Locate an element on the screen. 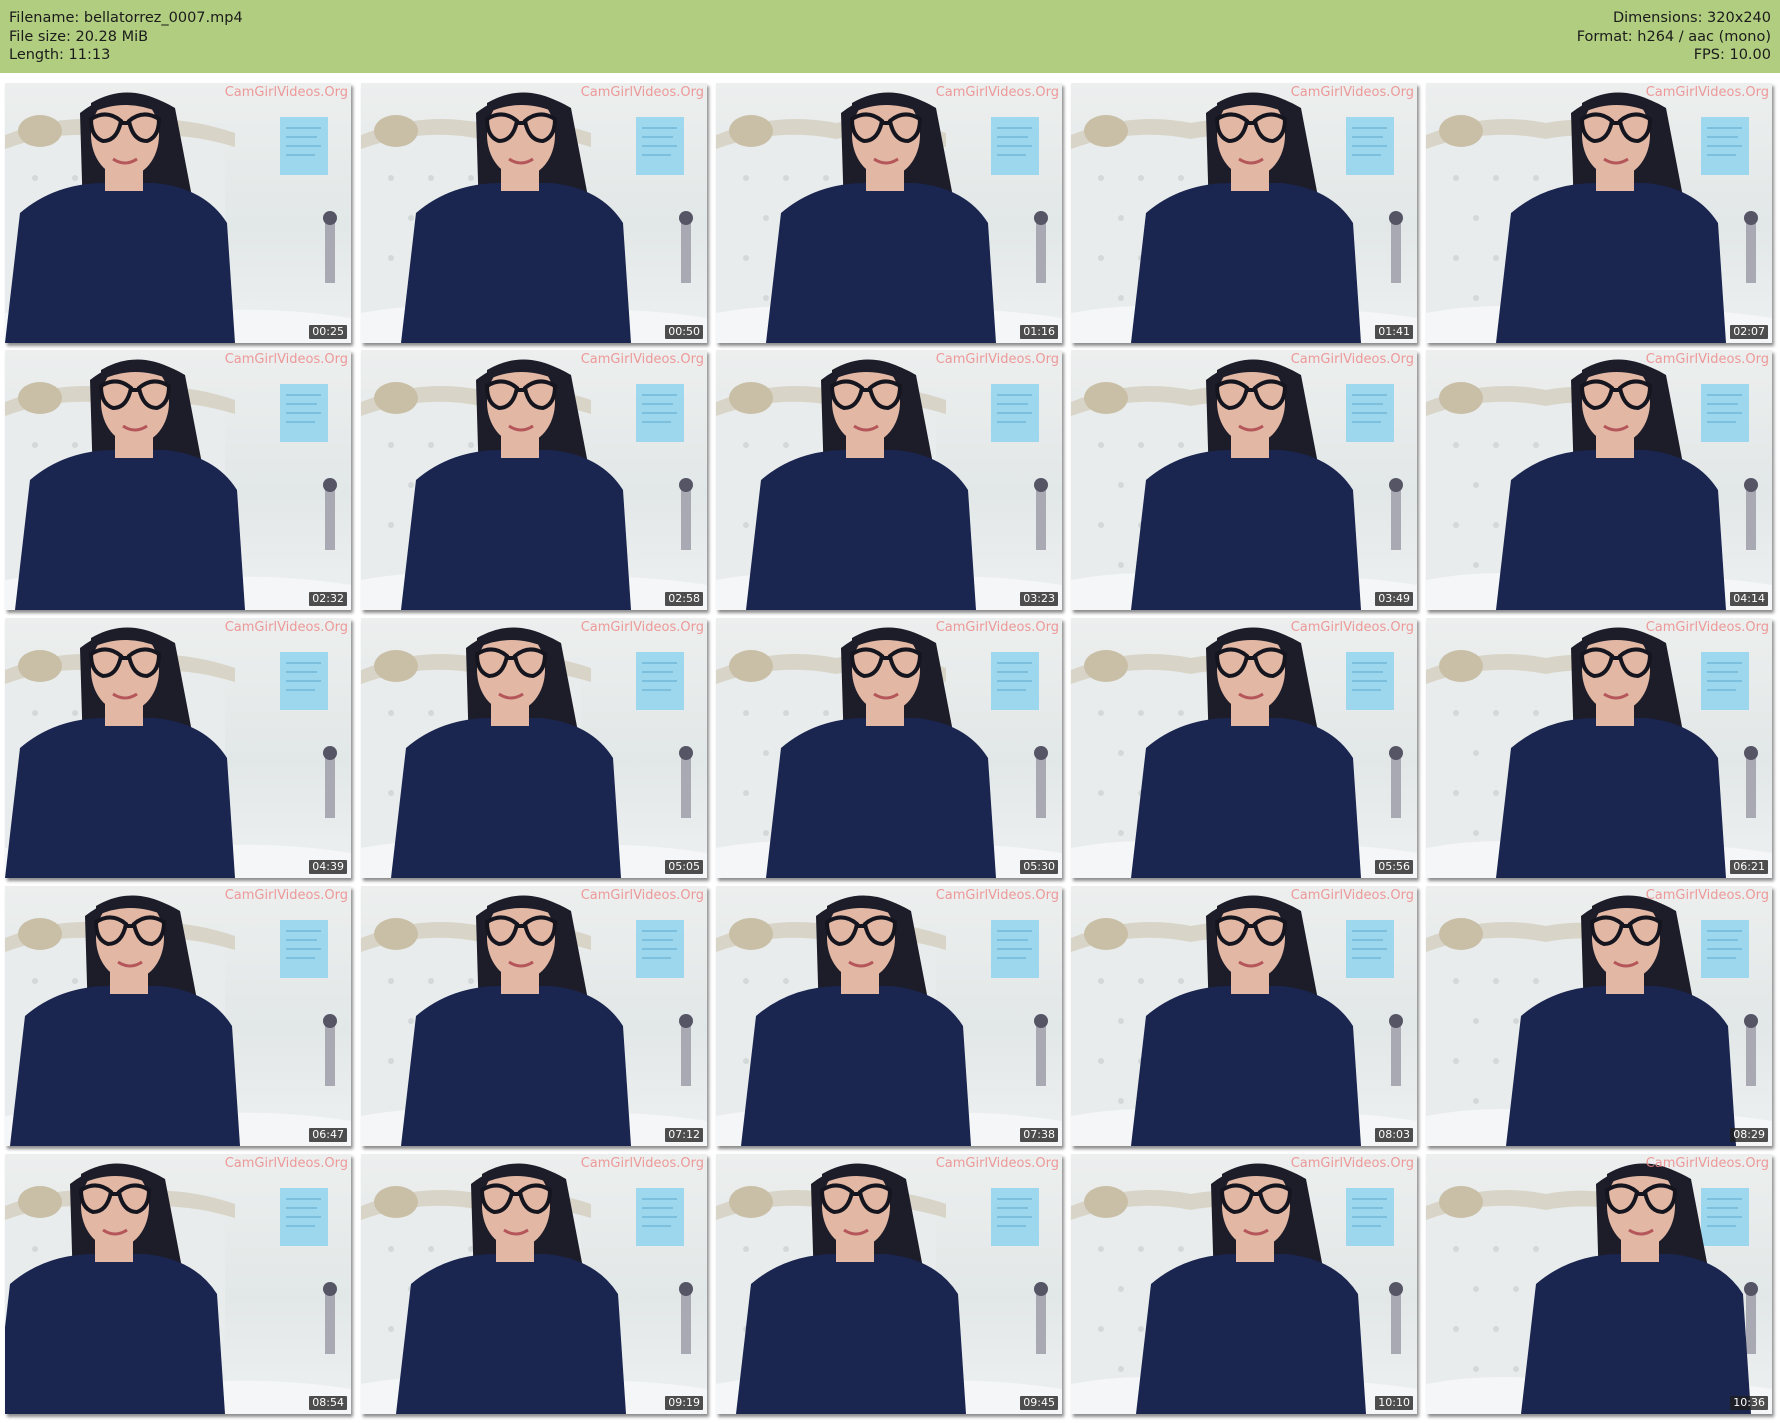 This screenshot has width=1780, height=1423. fps-text: FPS: 10.00 is located at coordinates (1732, 55).